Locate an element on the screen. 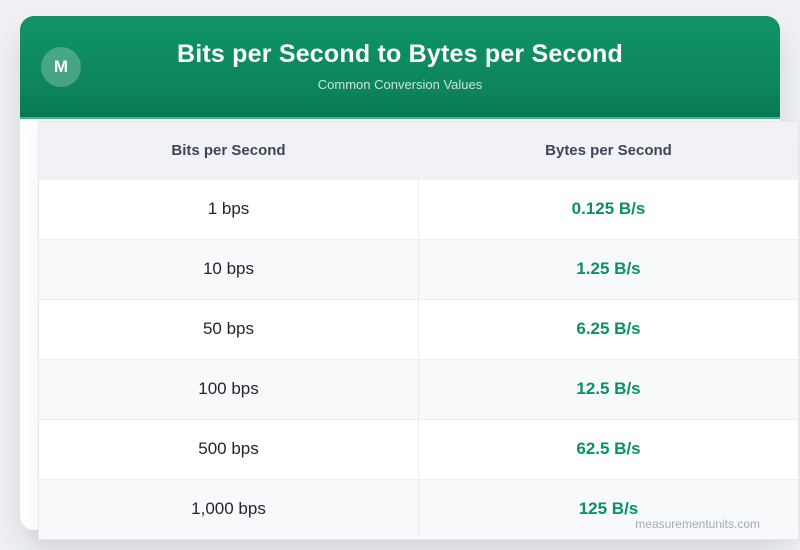 Image resolution: width=800 pixels, height=550 pixels. brand-badge-letter: M is located at coordinates (61, 66).